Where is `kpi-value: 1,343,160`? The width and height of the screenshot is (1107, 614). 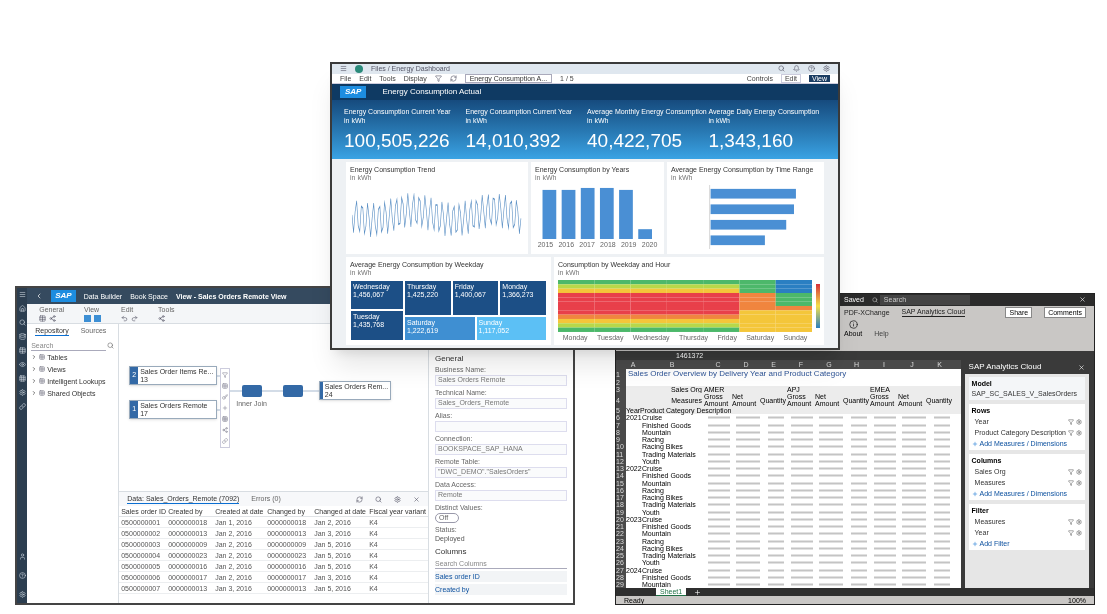
kpi-value: 1,343,160 is located at coordinates (751, 141).